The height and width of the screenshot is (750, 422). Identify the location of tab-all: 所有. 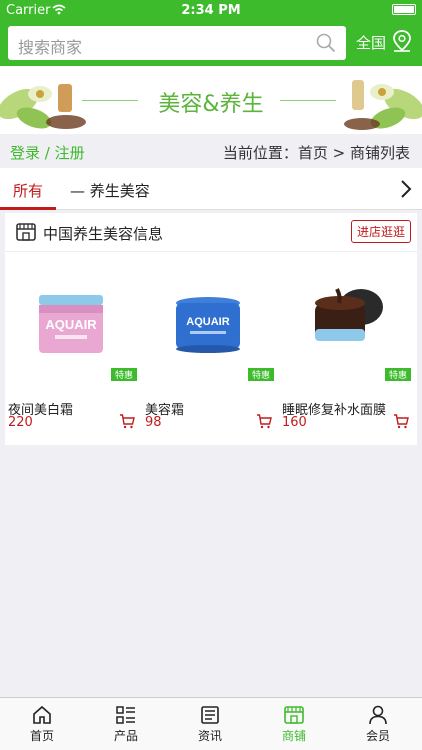
(28, 189).